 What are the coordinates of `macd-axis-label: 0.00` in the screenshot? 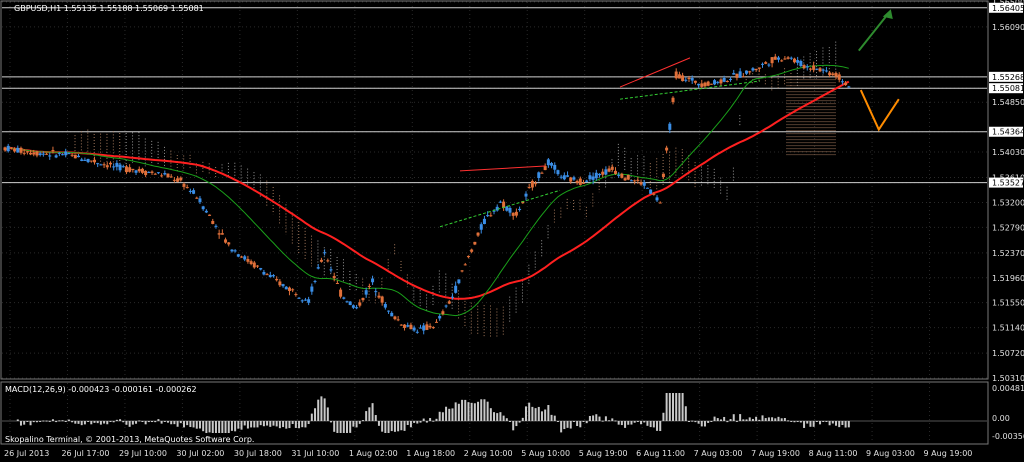 It's located at (1001, 418).